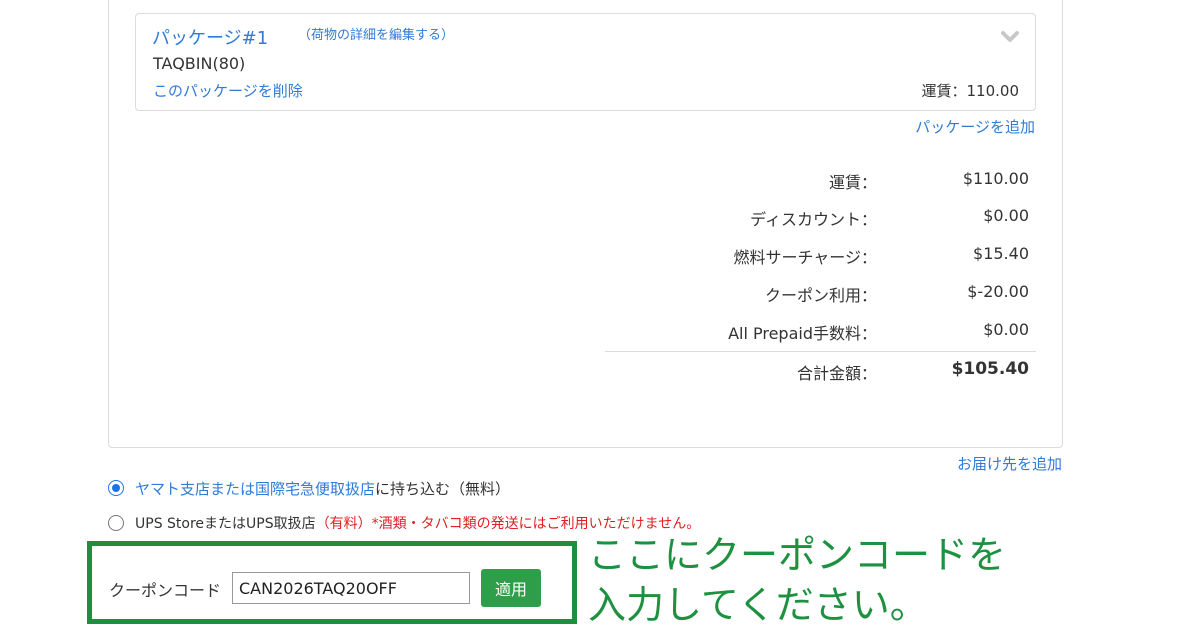 This screenshot has width=1200, height=630. Describe the element at coordinates (351, 588) in the screenshot. I see `coupon-code-input` at that location.